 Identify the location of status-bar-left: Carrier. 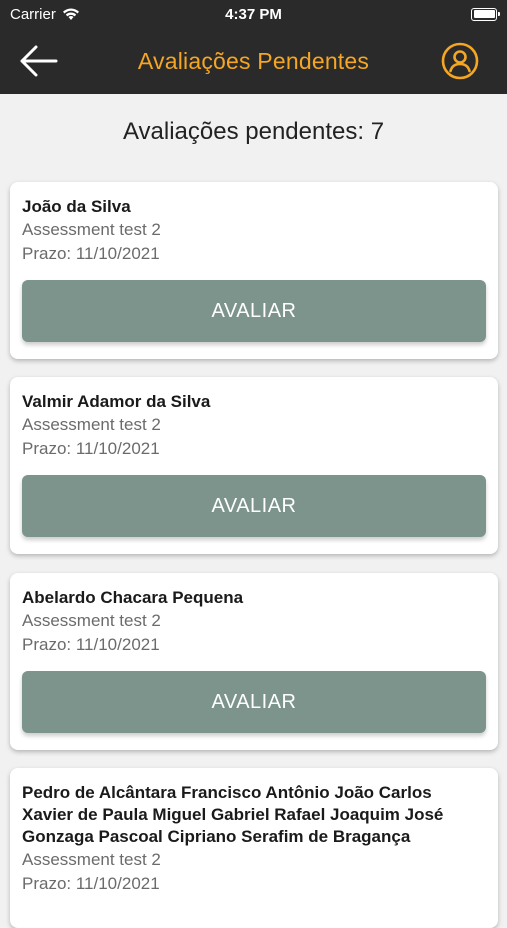
(45, 14).